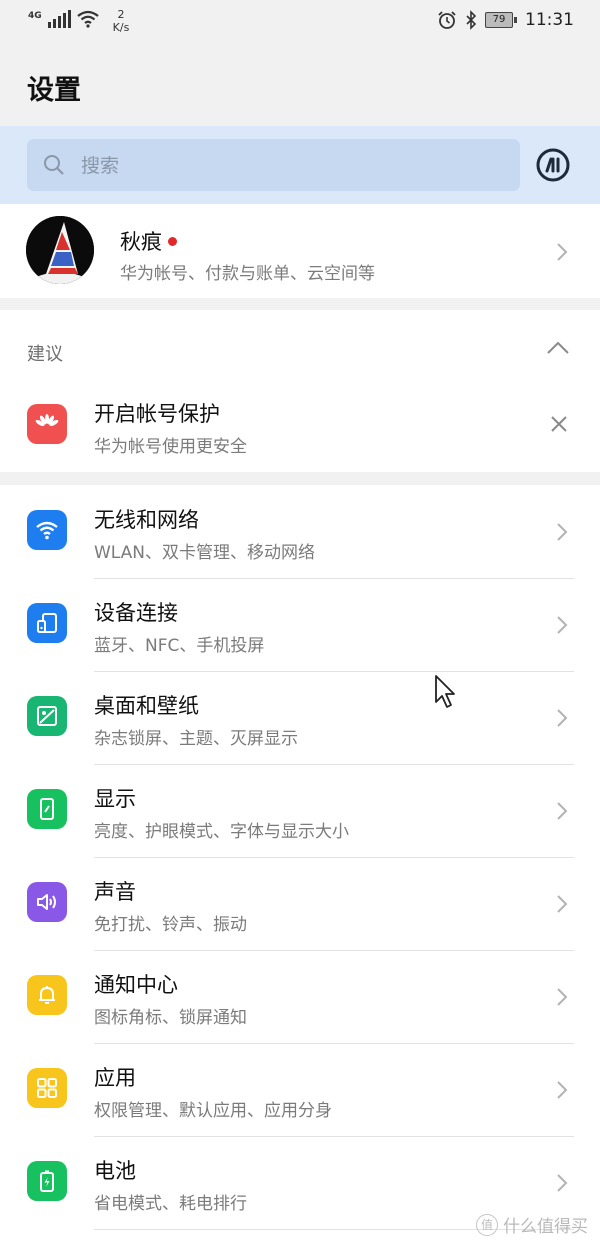  I want to click on network-type: 4G, so click(35, 16).